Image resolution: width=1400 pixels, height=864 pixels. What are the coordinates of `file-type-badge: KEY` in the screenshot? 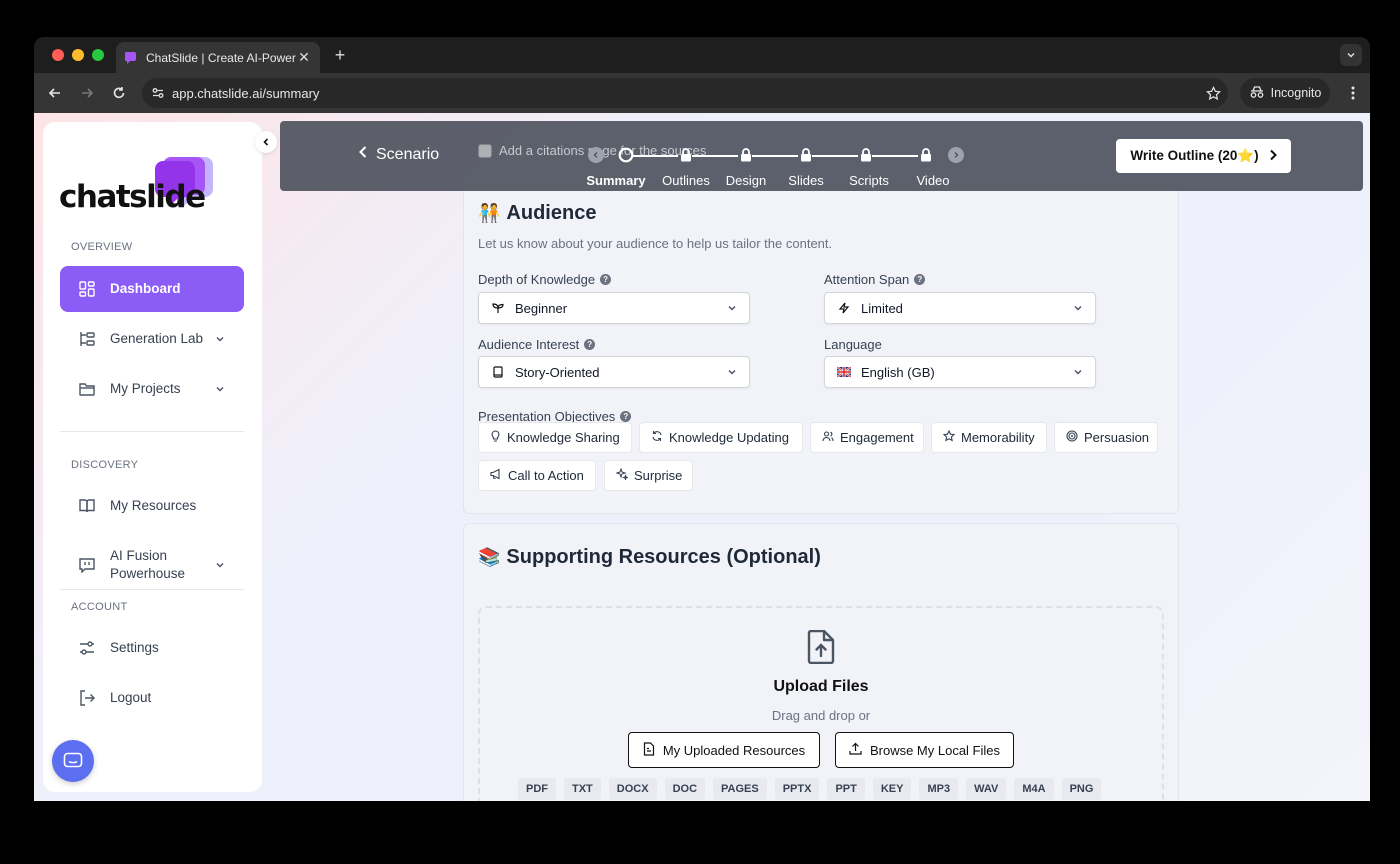 It's located at (892, 789).